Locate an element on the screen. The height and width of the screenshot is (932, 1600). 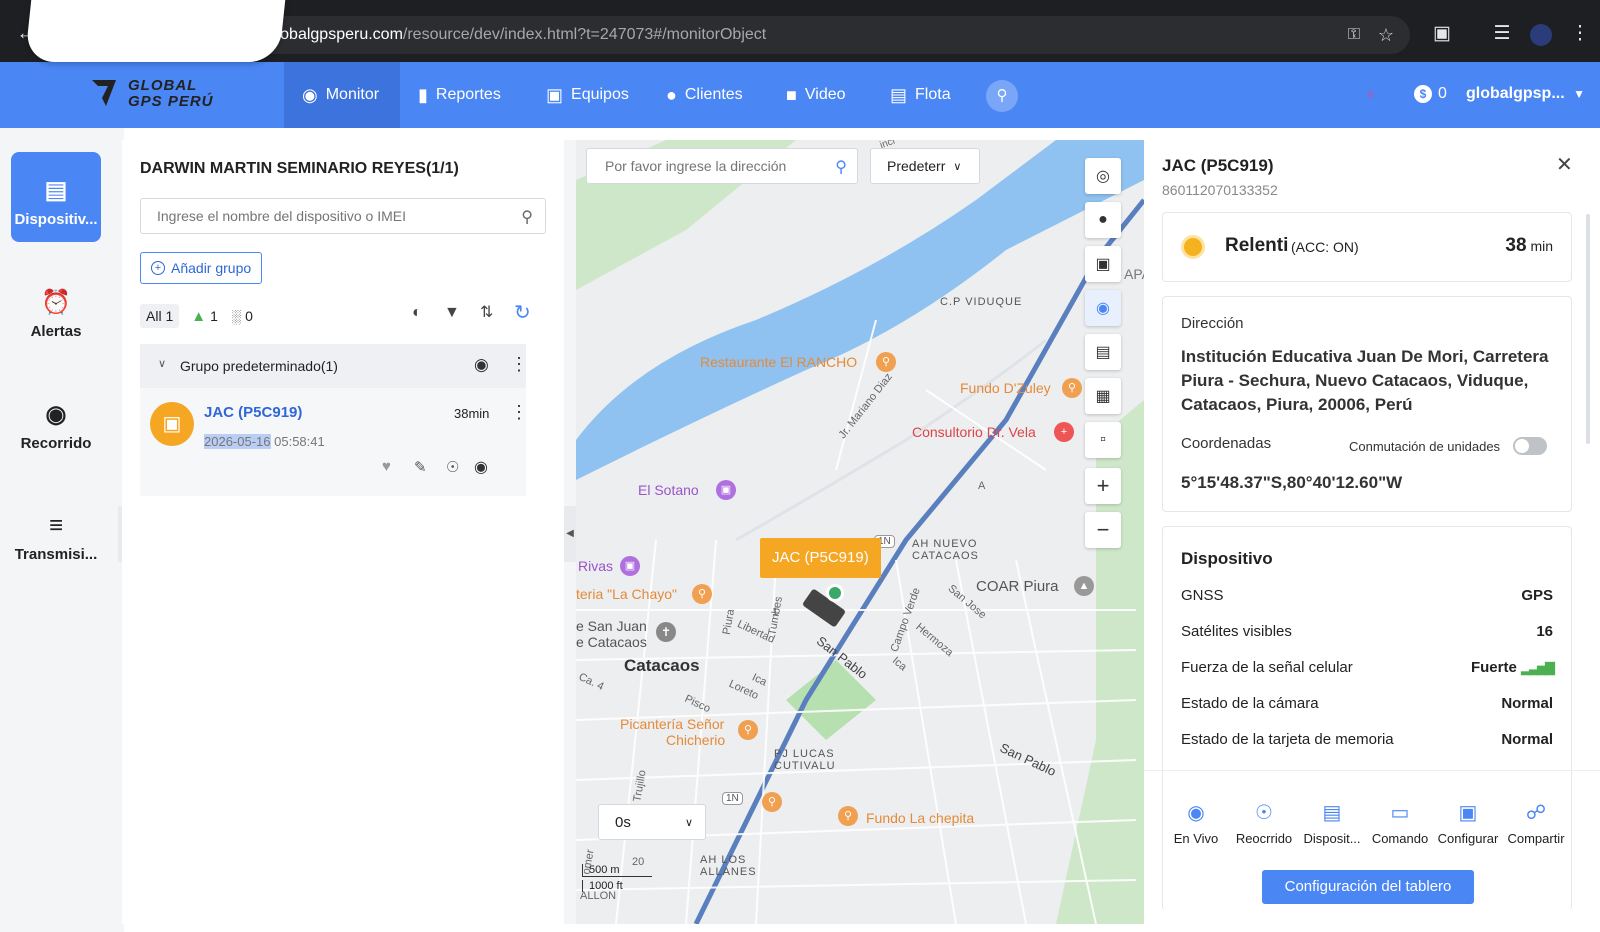
dashboard-config-button: Configuración del tablero is located at coordinates (1368, 887).